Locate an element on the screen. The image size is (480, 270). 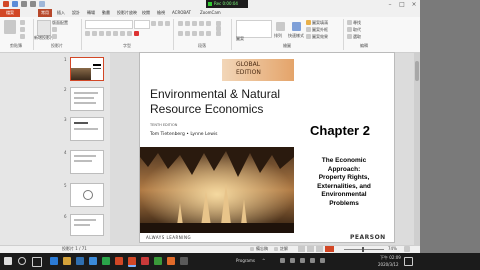
quick-styles-button: 快速樣式 is located at coordinates (296, 35).